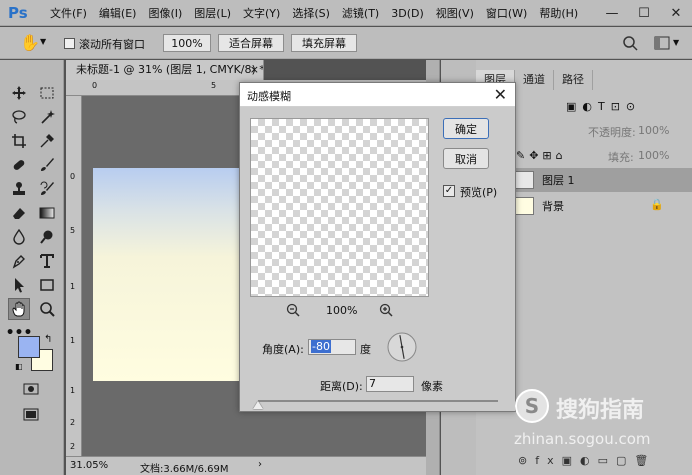  I want to click on screen-mode-button, so click(31, 415).